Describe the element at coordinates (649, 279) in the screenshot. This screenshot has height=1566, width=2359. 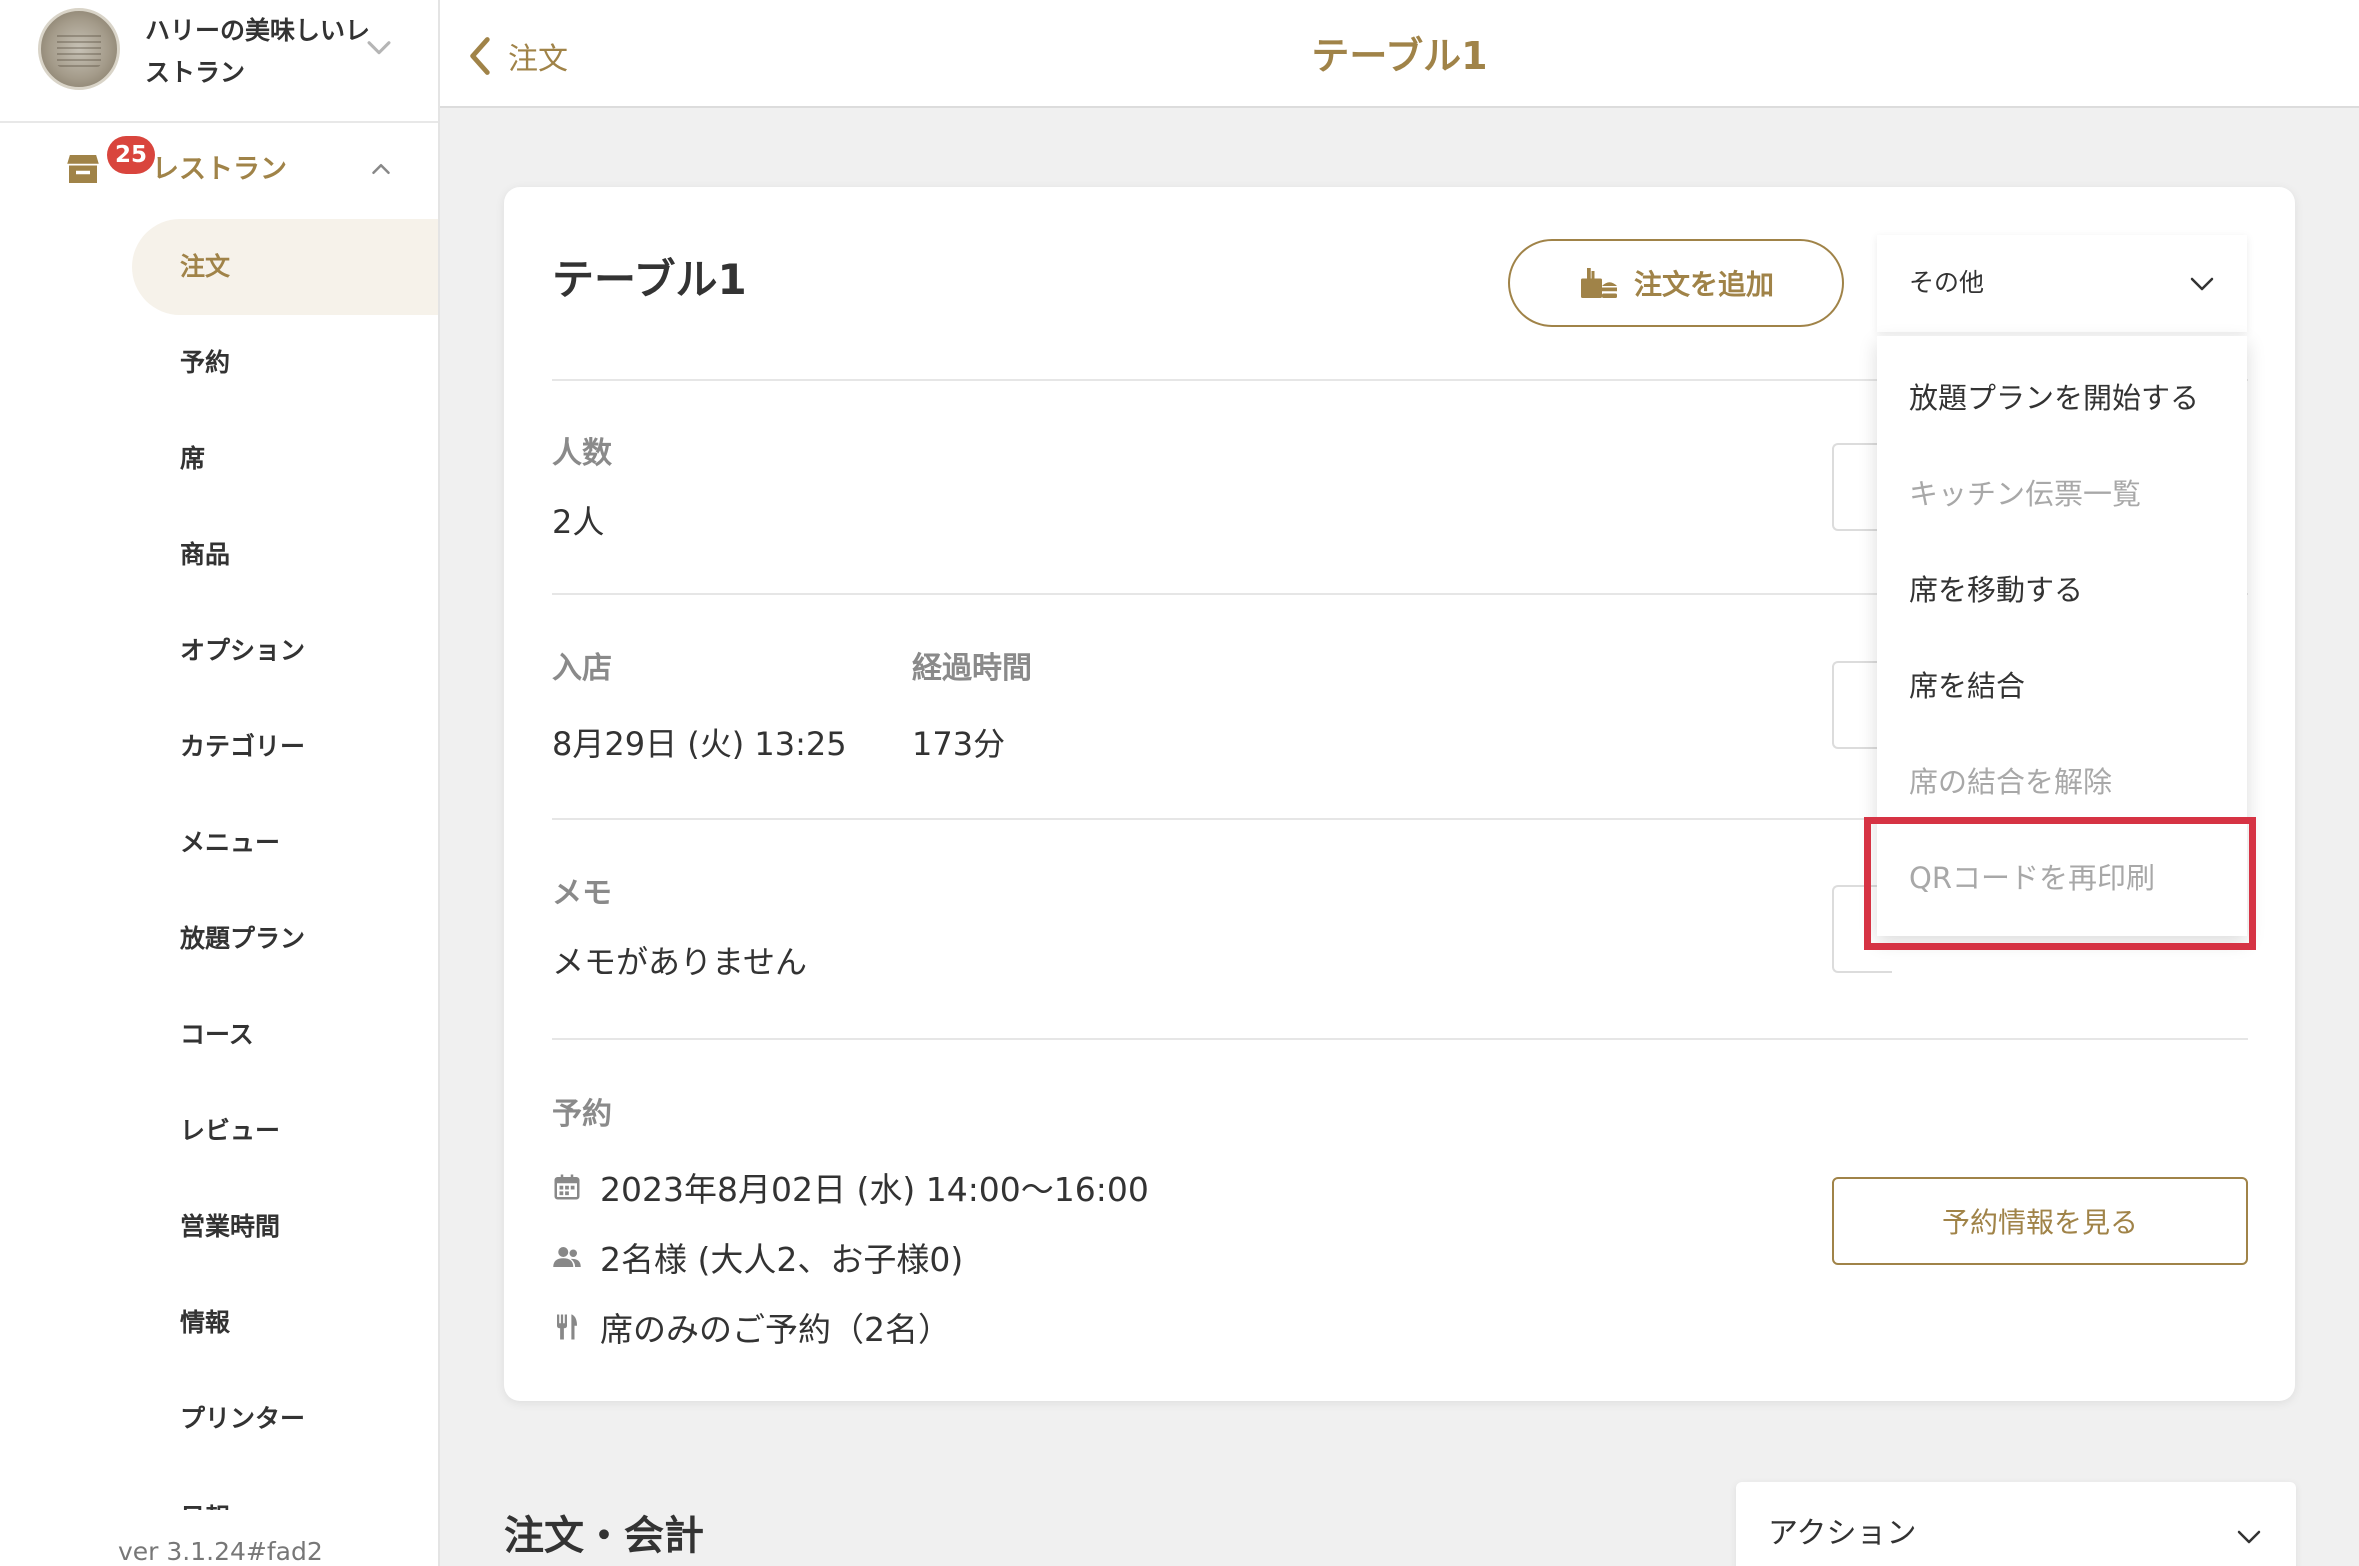
I see `table-title: テーブル1` at that location.